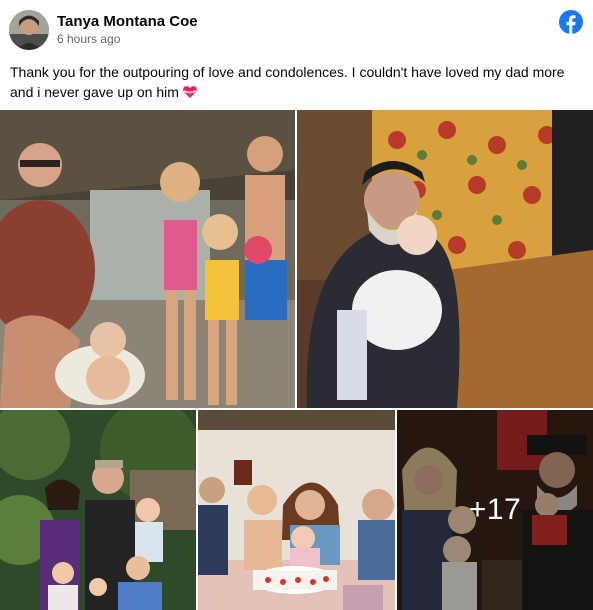 Image resolution: width=593 pixels, height=610 pixels. Describe the element at coordinates (296, 510) in the screenshot. I see `birthday-cake-photo` at that location.